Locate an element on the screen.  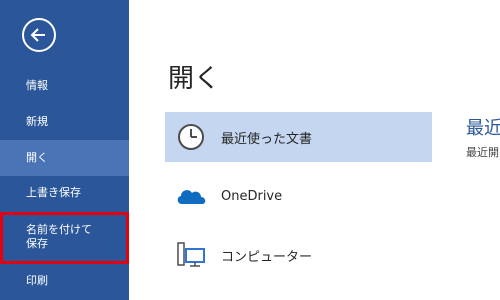
place-label: OneDrive is located at coordinates (252, 196).